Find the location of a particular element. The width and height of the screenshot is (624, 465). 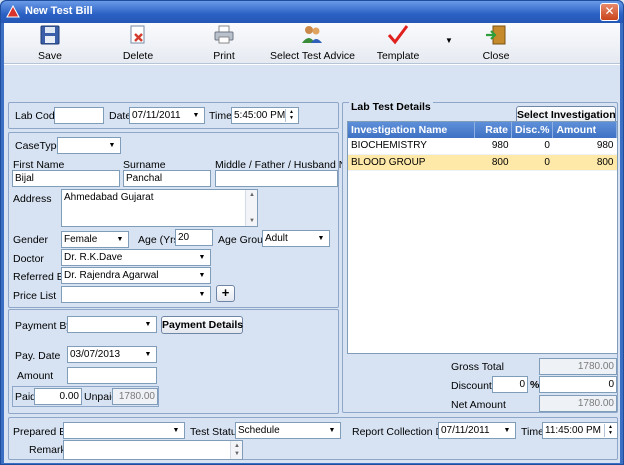

price-list-select: ▼ is located at coordinates (136, 294).